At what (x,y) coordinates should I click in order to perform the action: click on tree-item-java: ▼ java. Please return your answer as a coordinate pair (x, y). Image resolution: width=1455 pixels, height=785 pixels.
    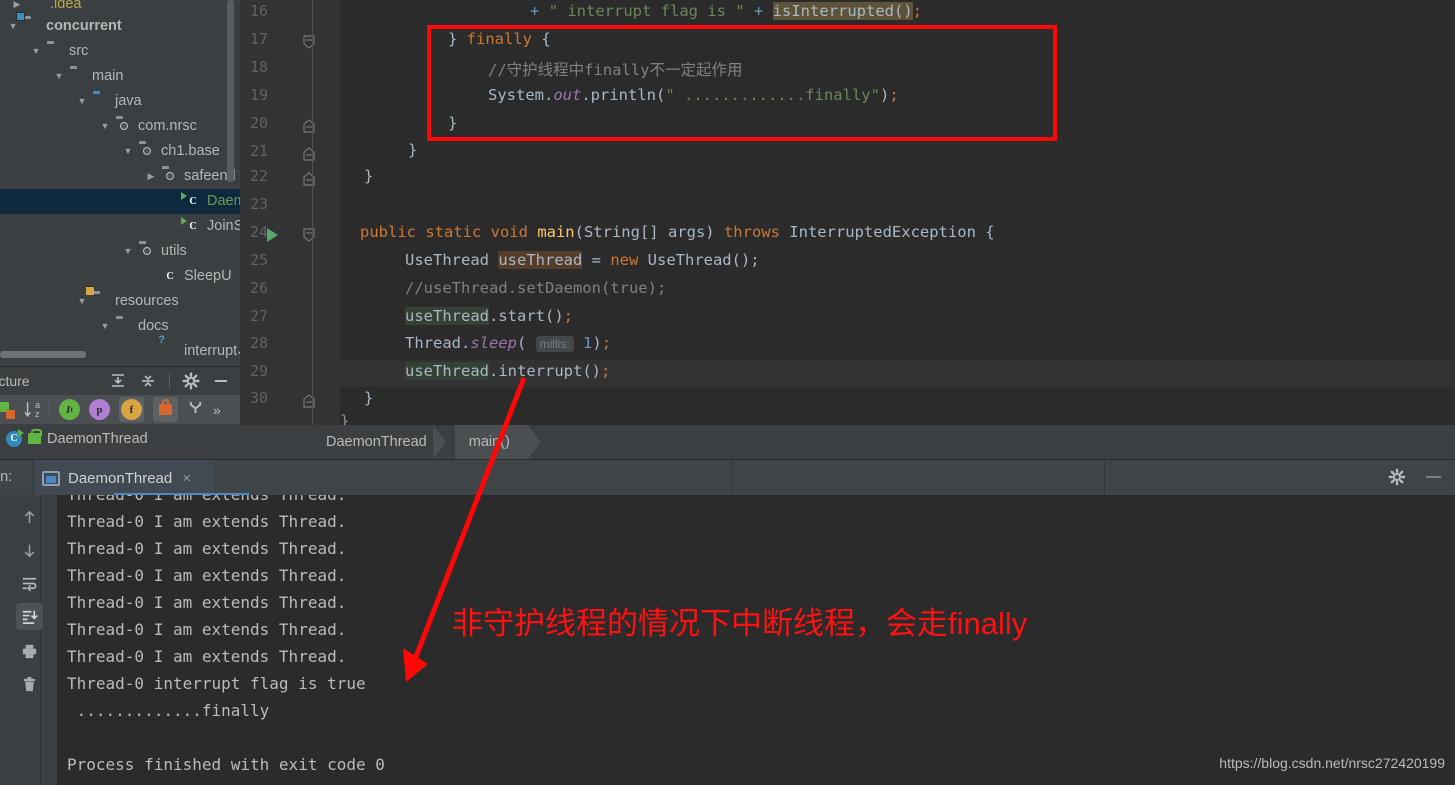
    Looking at the image, I should click on (120, 101).